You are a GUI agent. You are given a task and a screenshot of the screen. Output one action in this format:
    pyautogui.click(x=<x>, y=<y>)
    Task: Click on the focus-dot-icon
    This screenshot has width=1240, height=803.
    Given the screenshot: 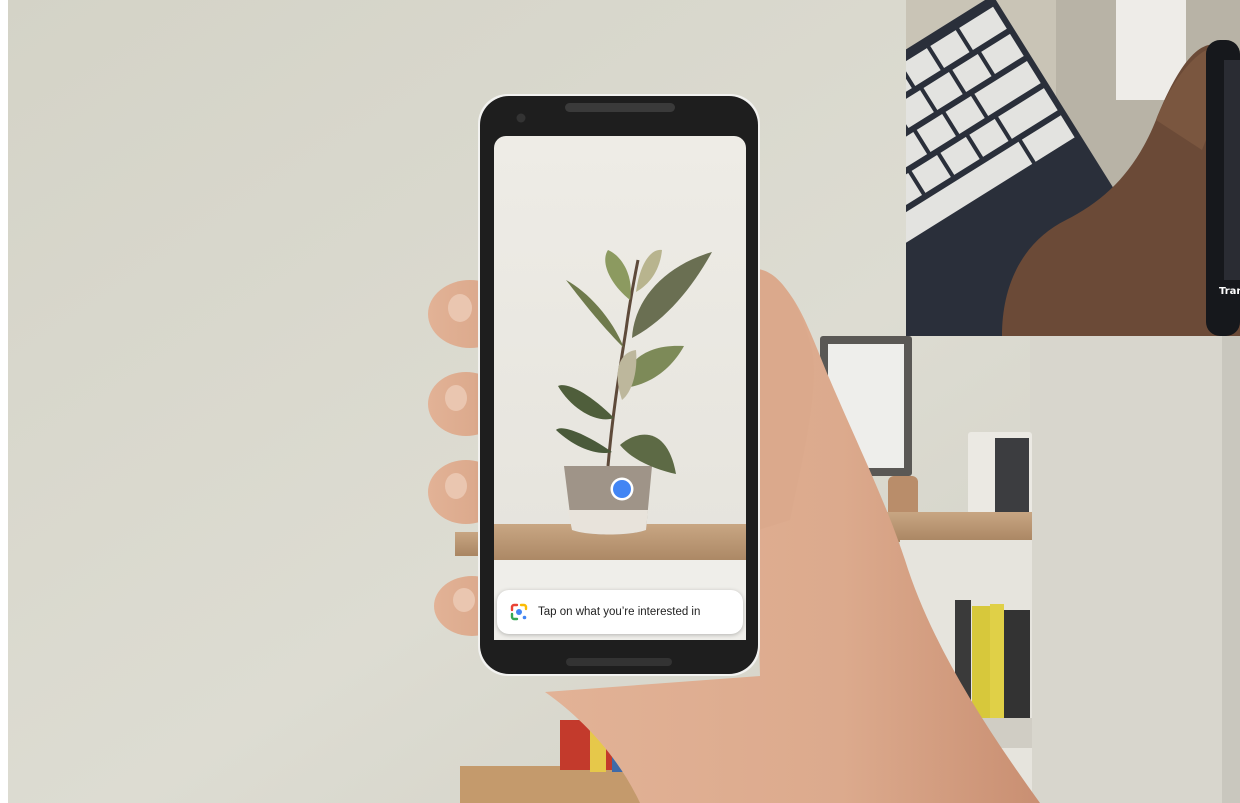 What is the action you would take?
    pyautogui.click(x=622, y=489)
    